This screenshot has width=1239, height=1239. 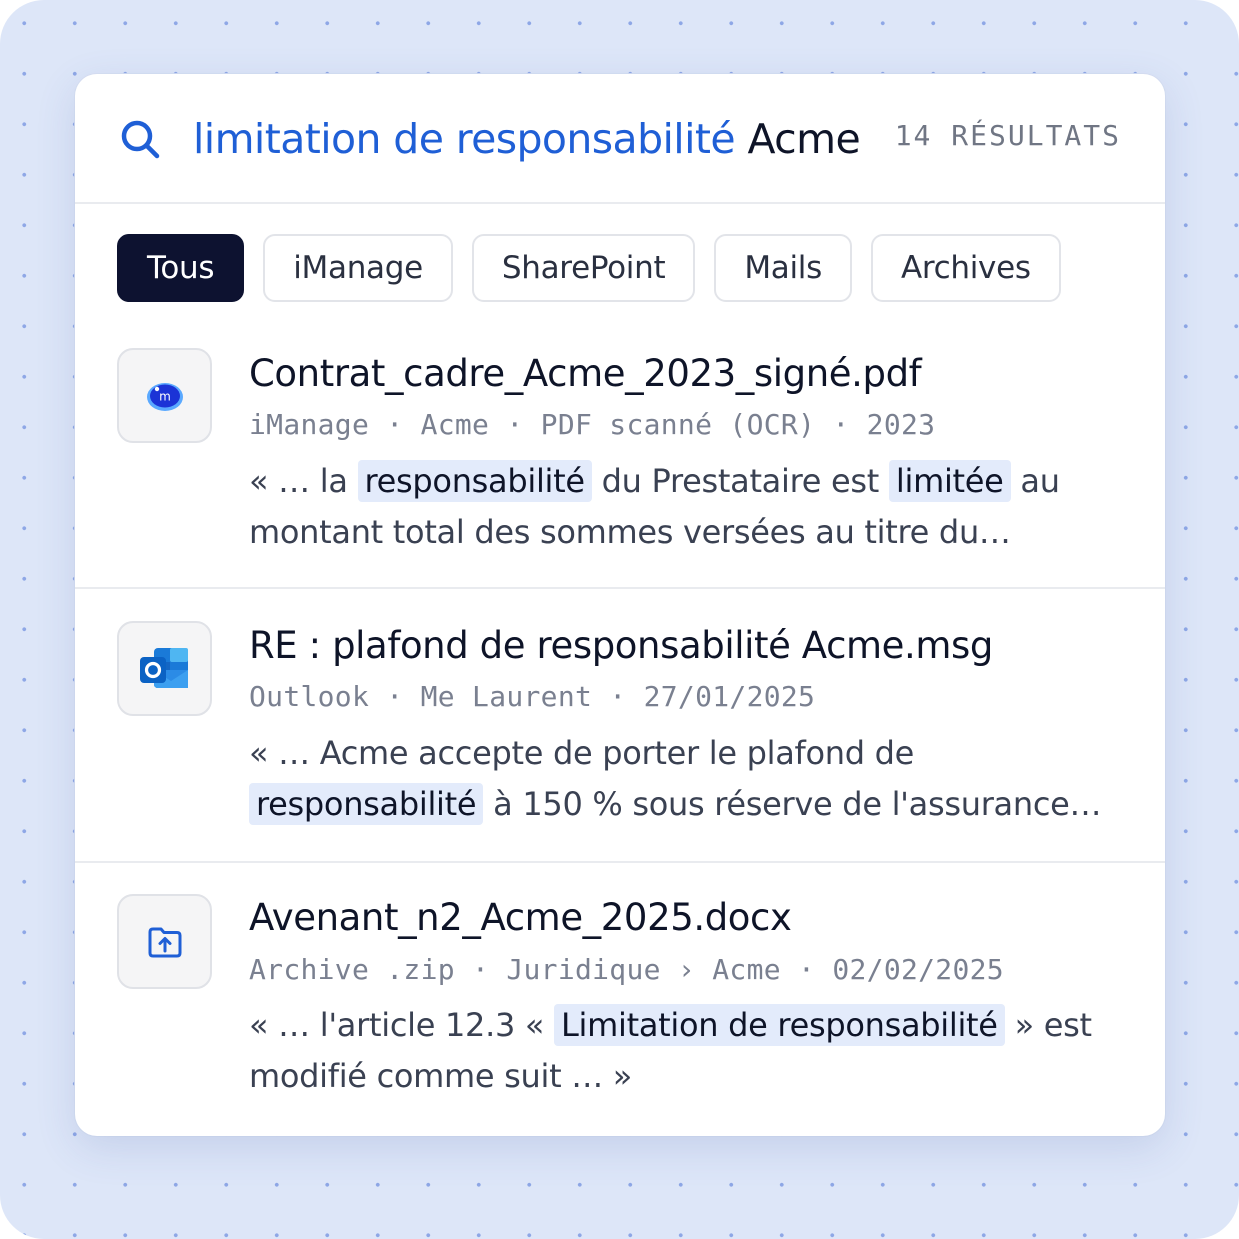 I want to click on filter-archives: Archives, so click(x=965, y=268).